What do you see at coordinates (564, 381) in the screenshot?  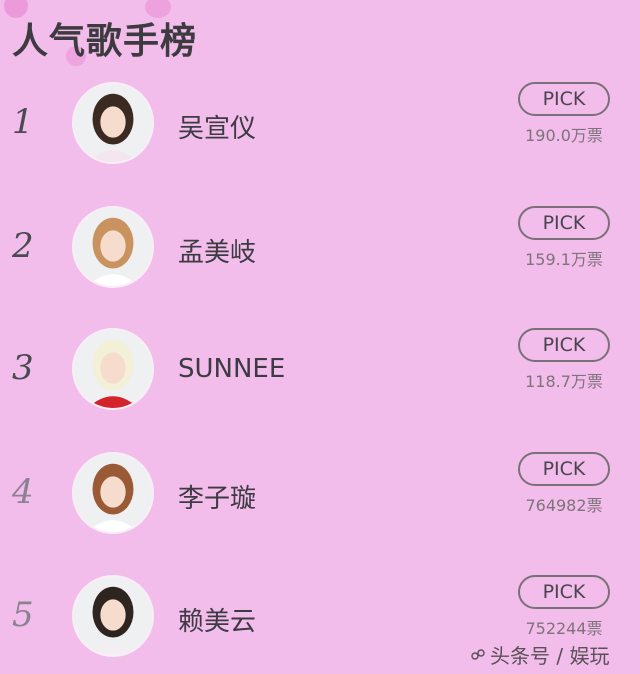 I see `vote-count: 118.7万票` at bounding box center [564, 381].